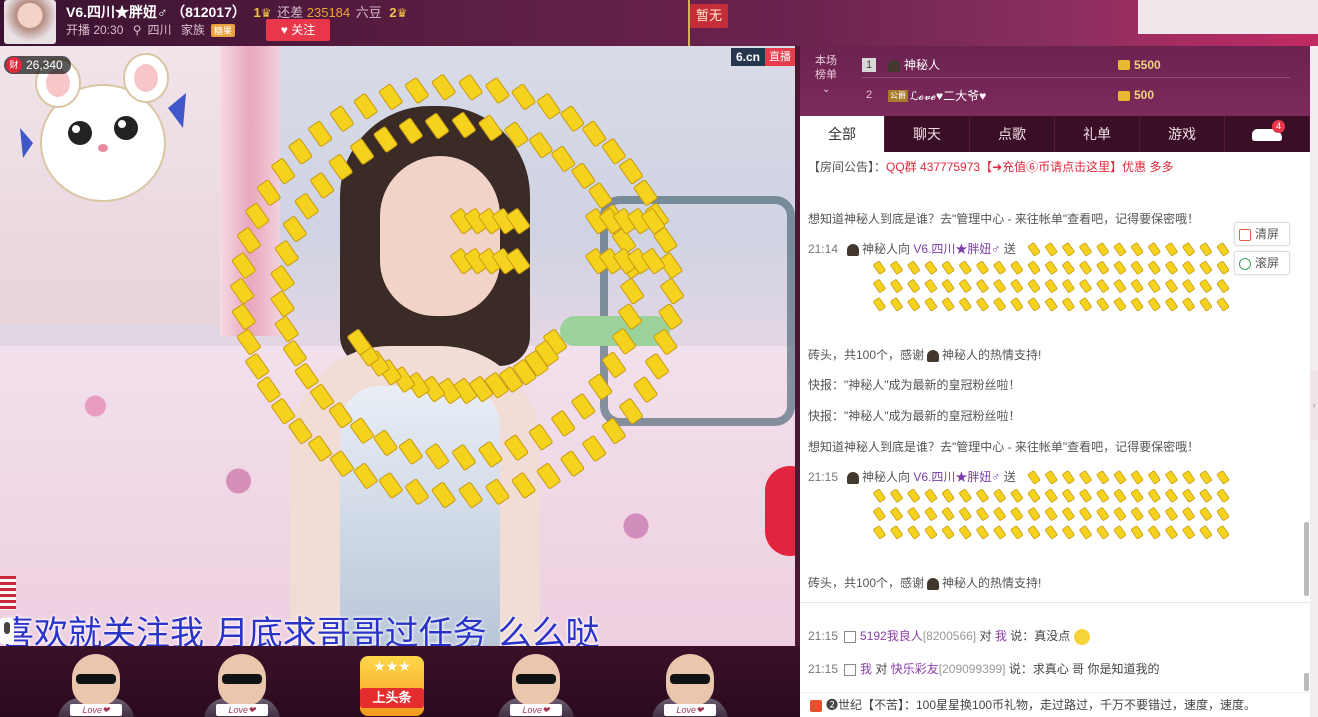  What do you see at coordinates (44, 65) in the screenshot?
I see `viewer-count-value: 26,340` at bounding box center [44, 65].